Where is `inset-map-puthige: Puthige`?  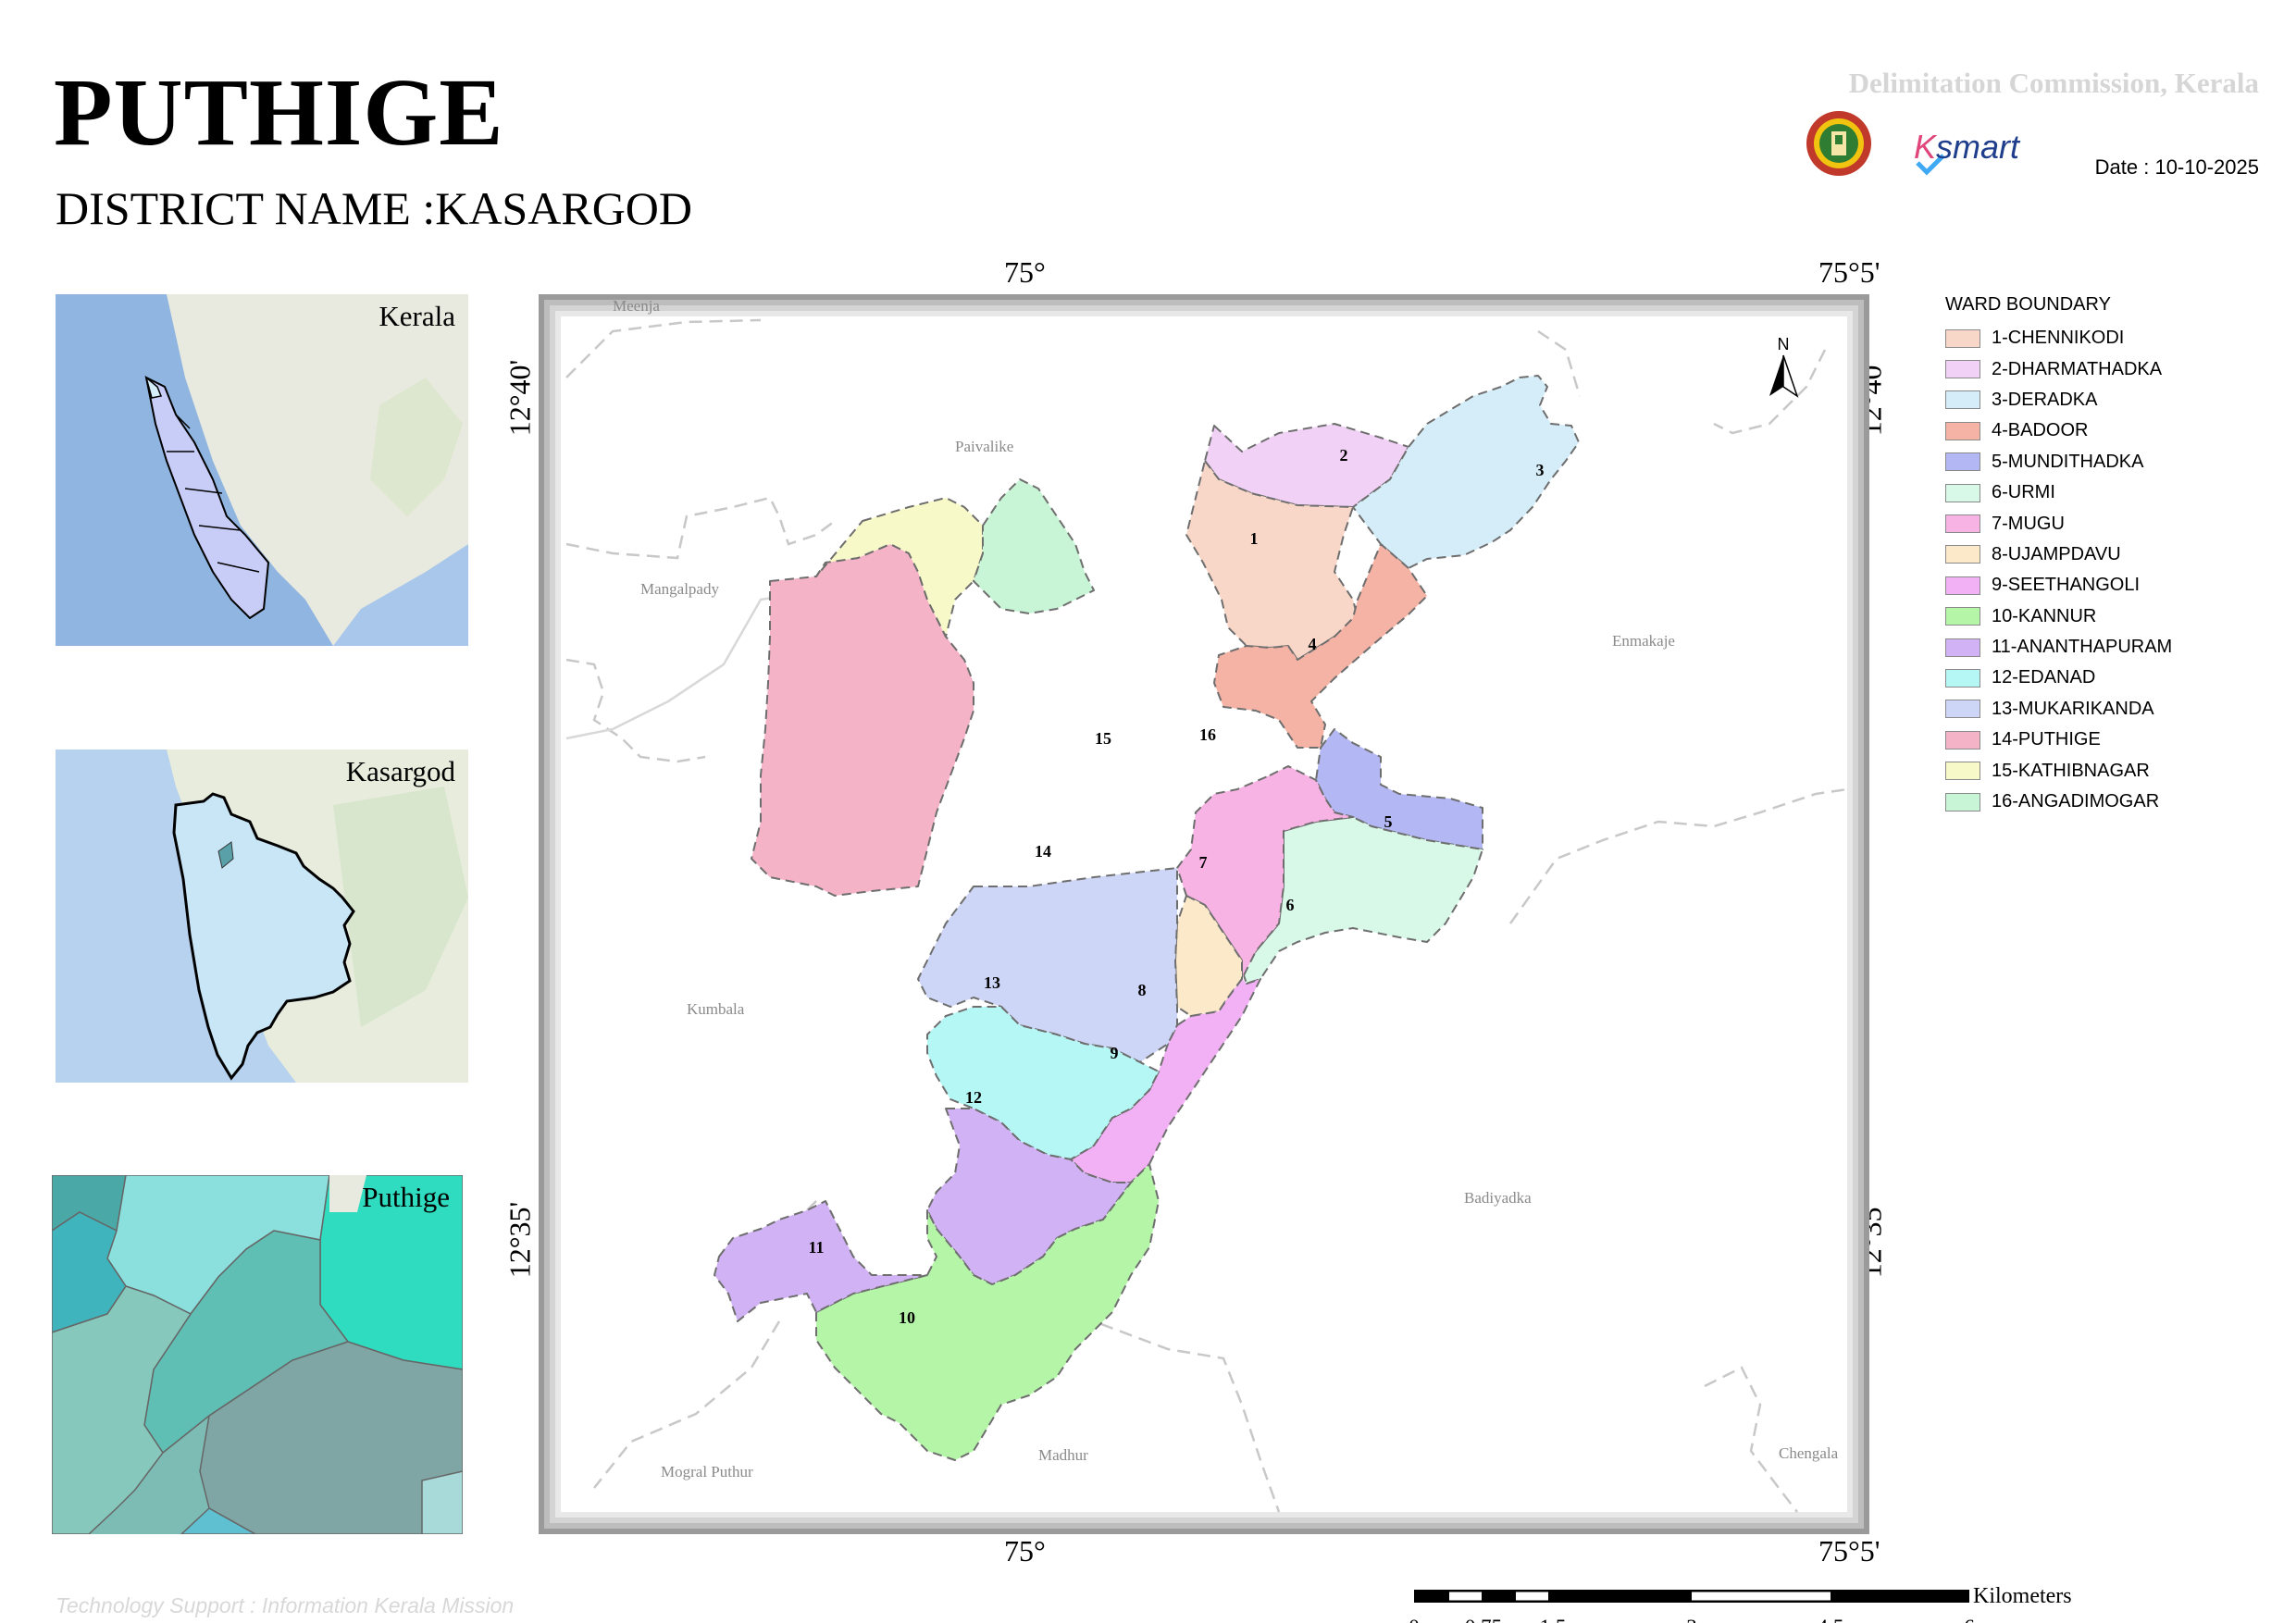 inset-map-puthige: Puthige is located at coordinates (258, 1354).